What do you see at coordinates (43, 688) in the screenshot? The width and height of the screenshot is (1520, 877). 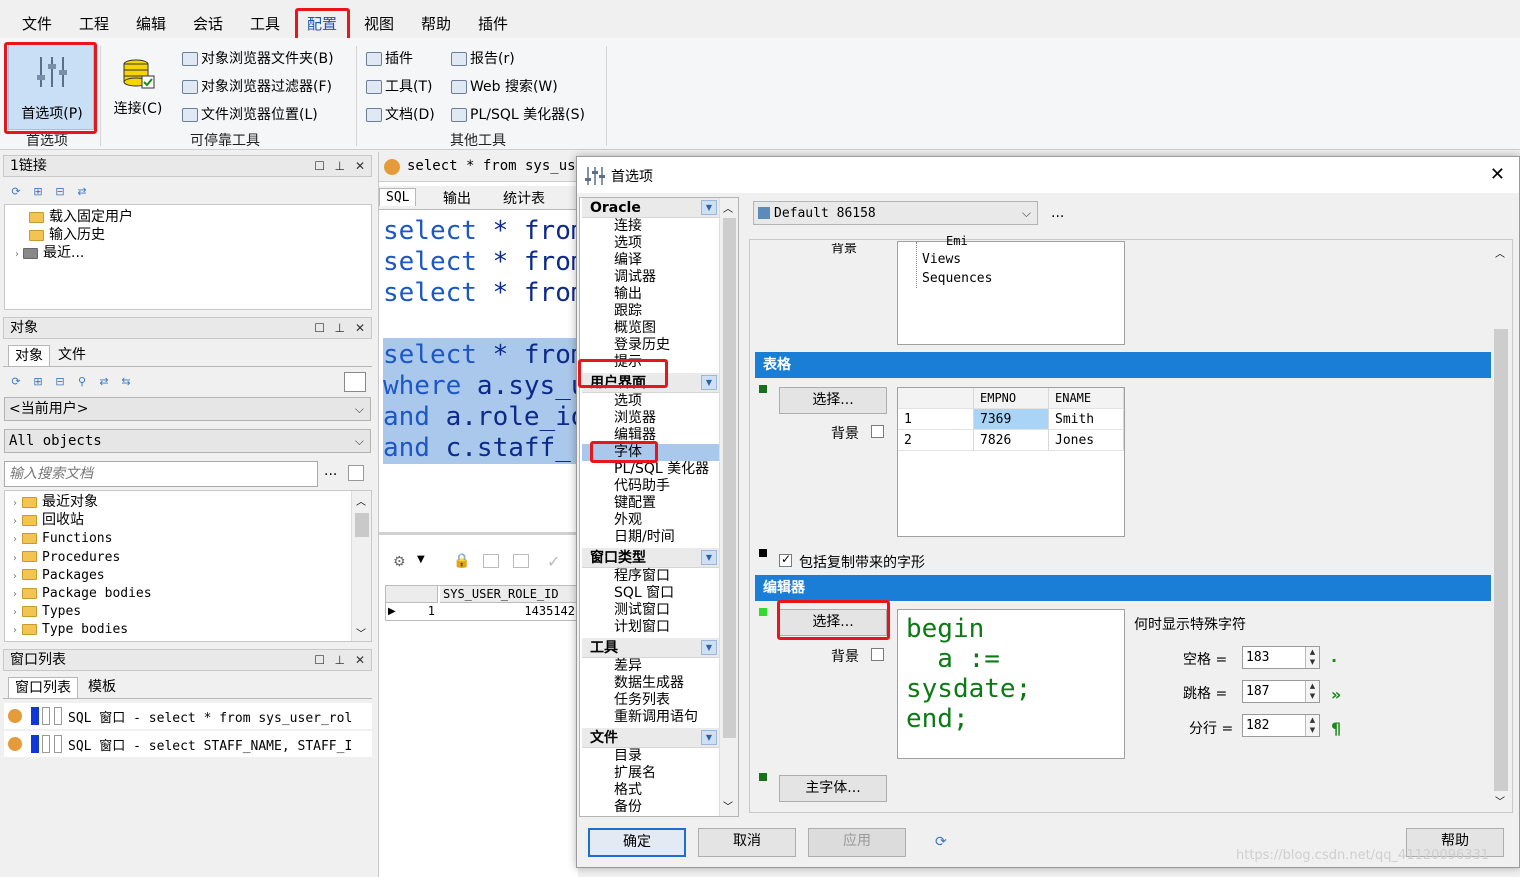 I see `tab-window-list: 窗口列表` at bounding box center [43, 688].